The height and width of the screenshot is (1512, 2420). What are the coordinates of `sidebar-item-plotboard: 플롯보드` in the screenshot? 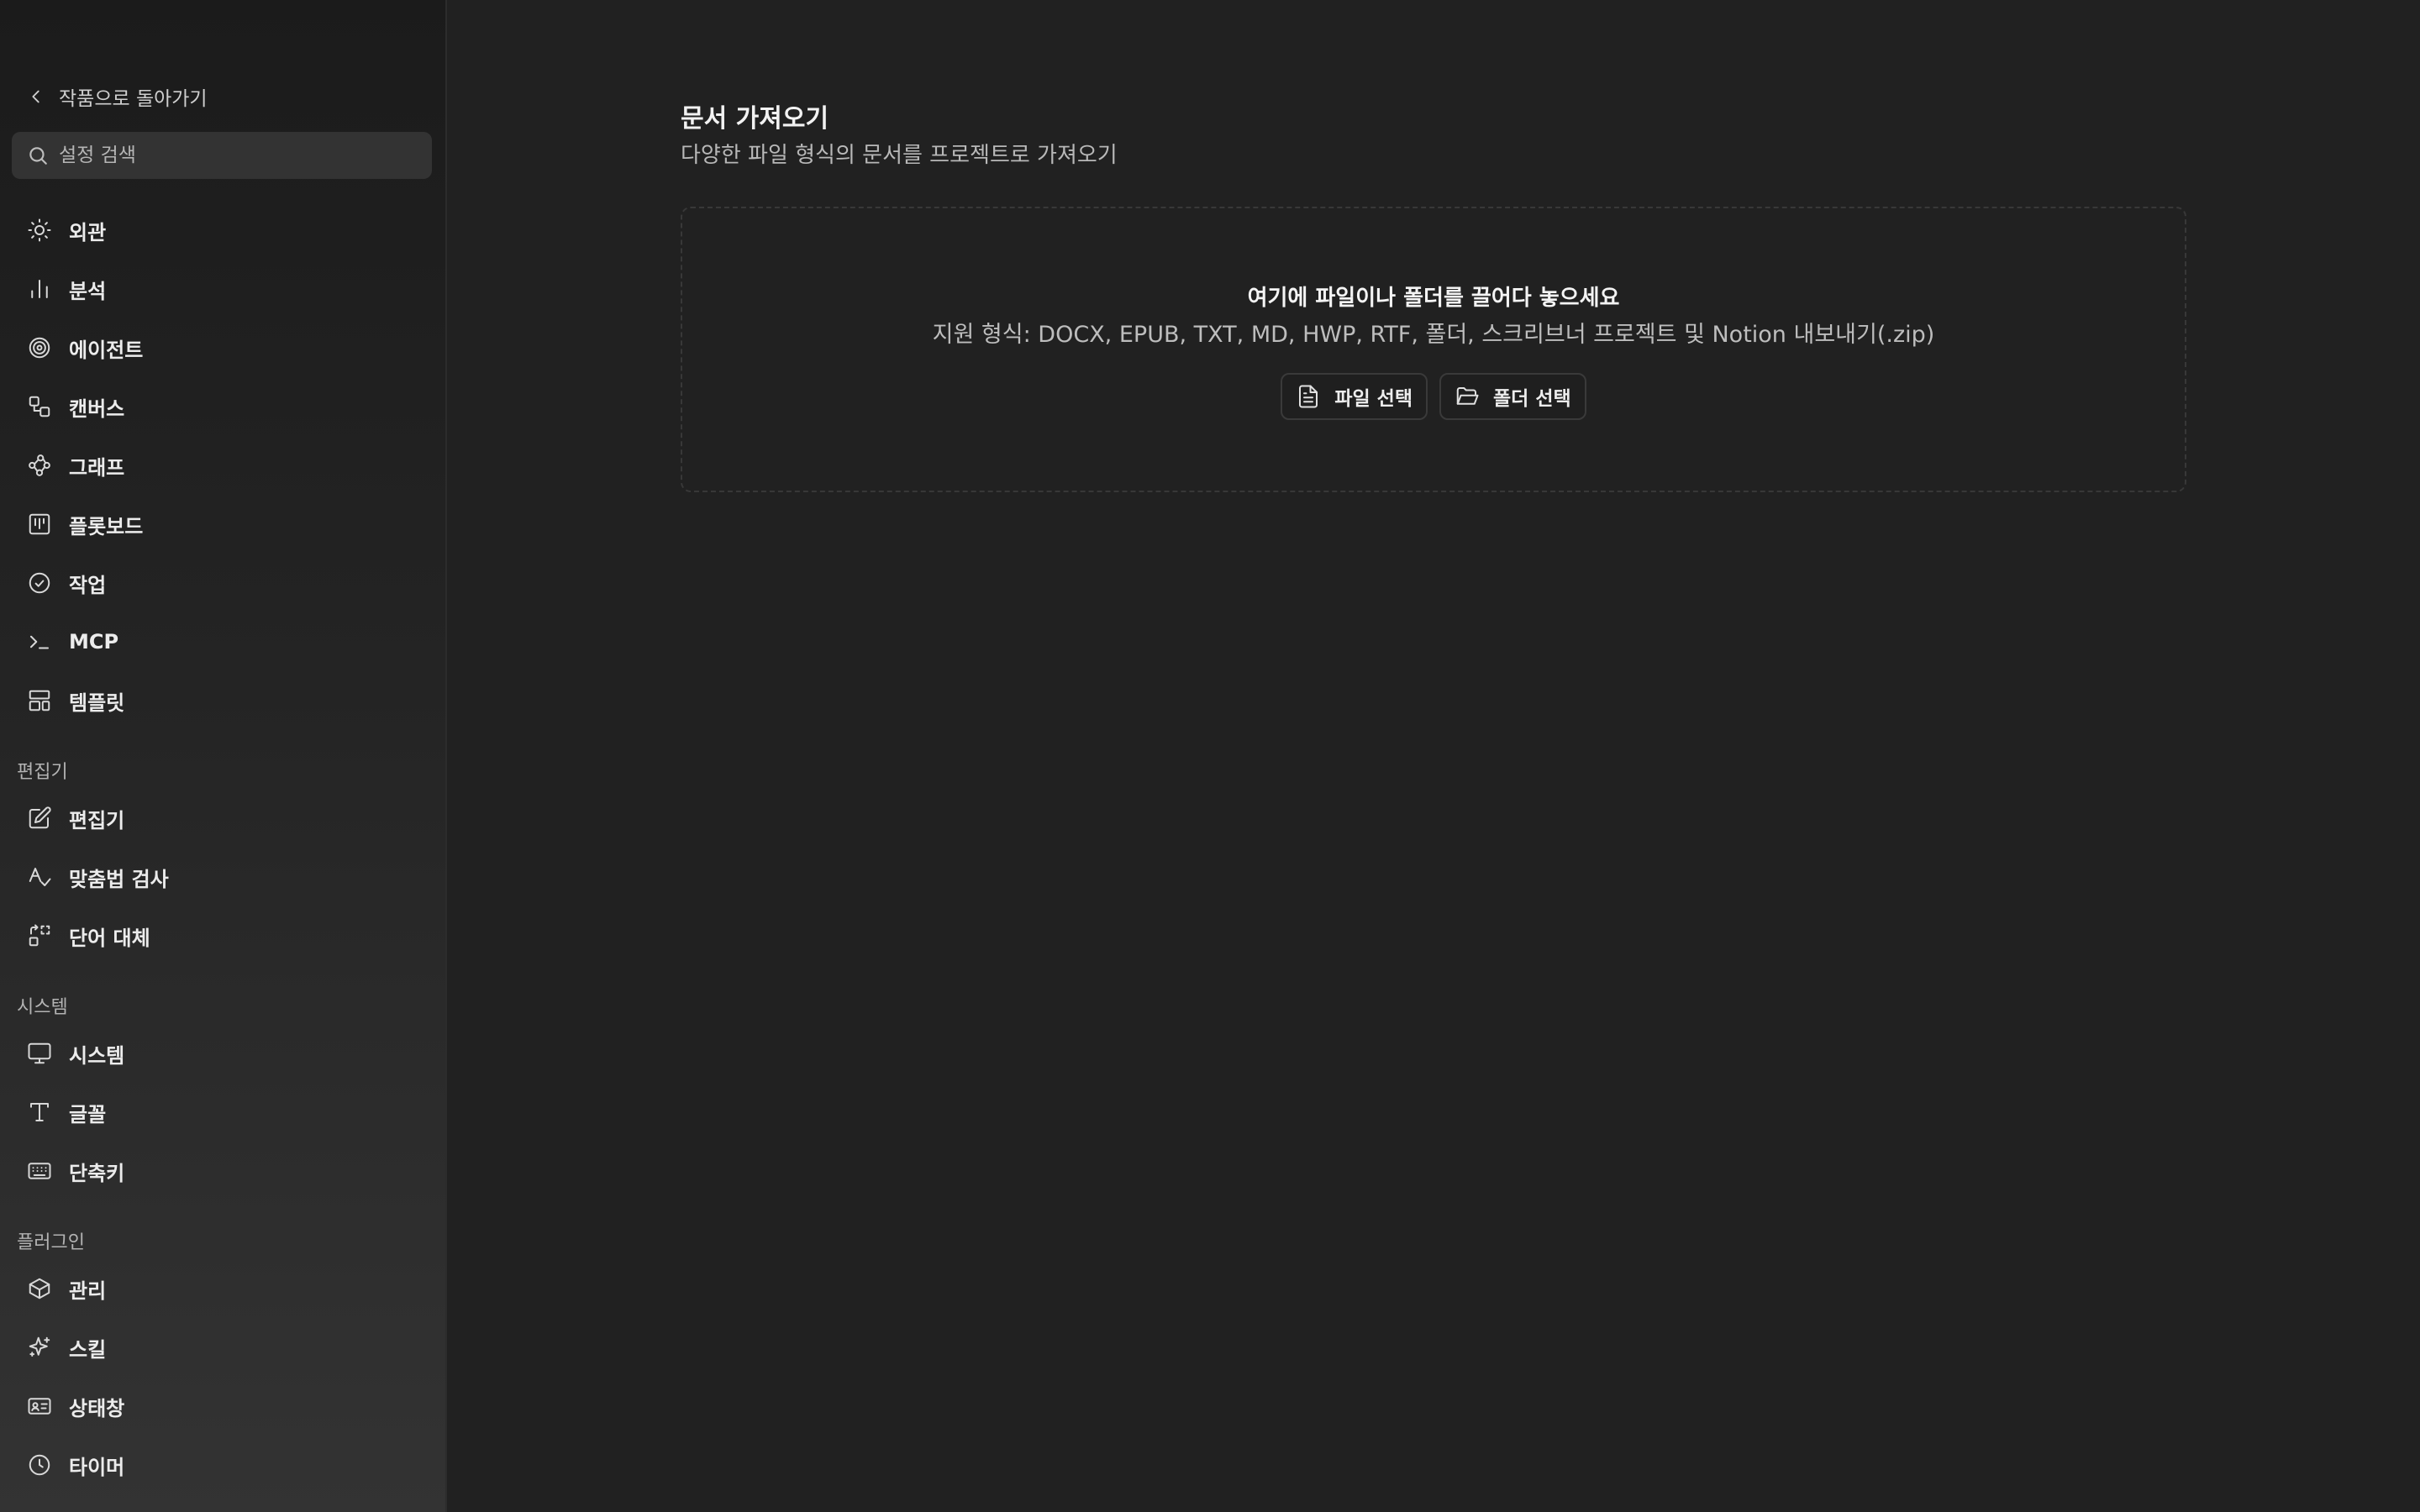 It's located at (222, 524).